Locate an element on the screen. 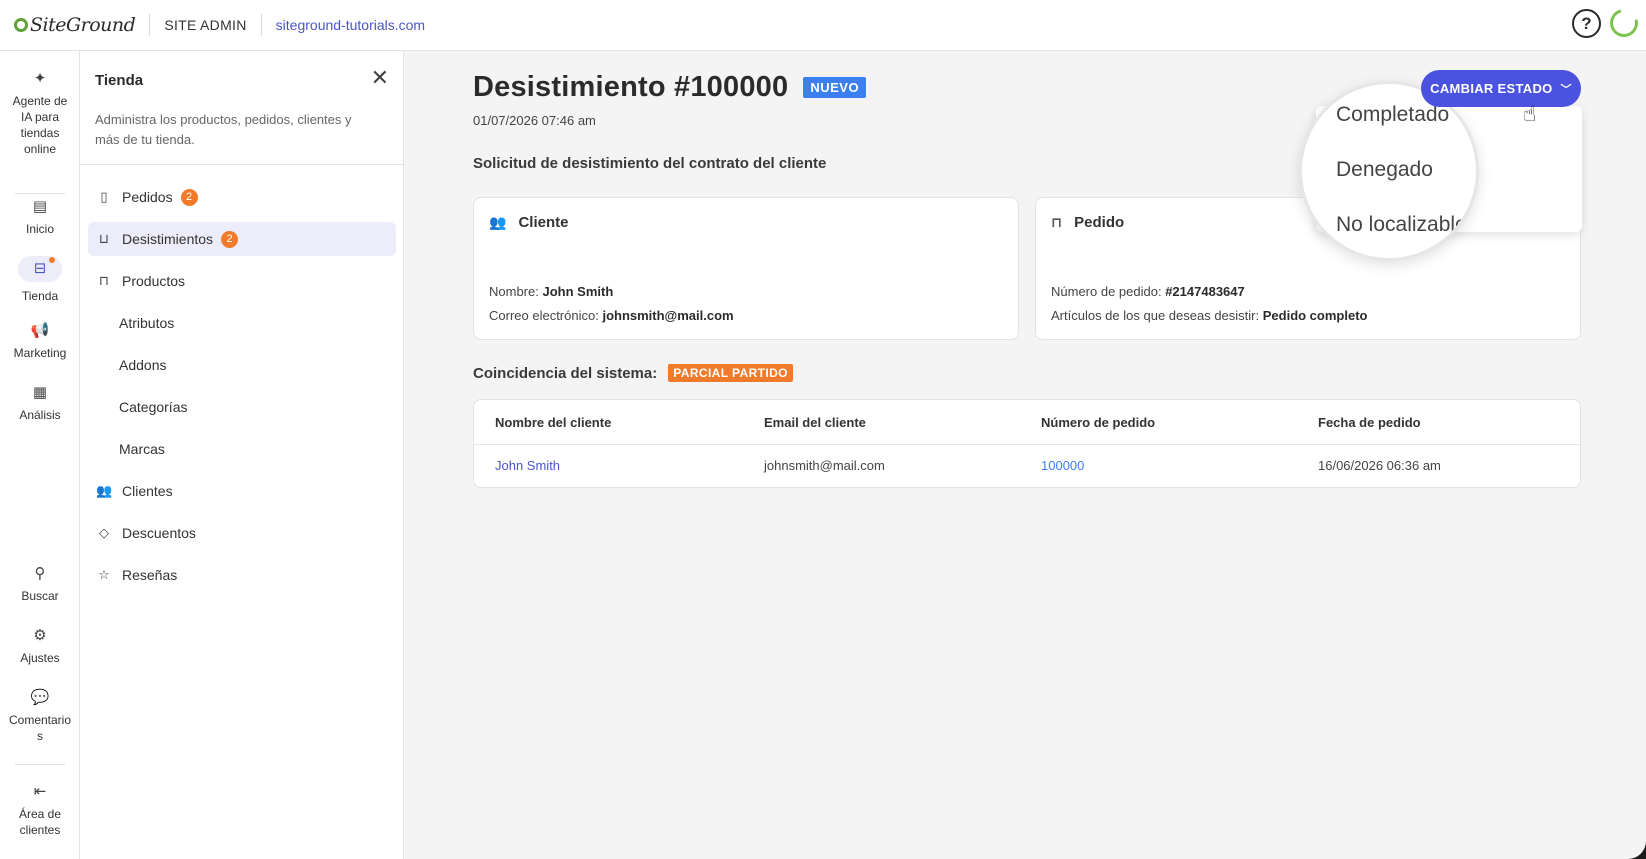 This screenshot has width=1646, height=859. nav-item-categorias: Categorías is located at coordinates (242, 407).